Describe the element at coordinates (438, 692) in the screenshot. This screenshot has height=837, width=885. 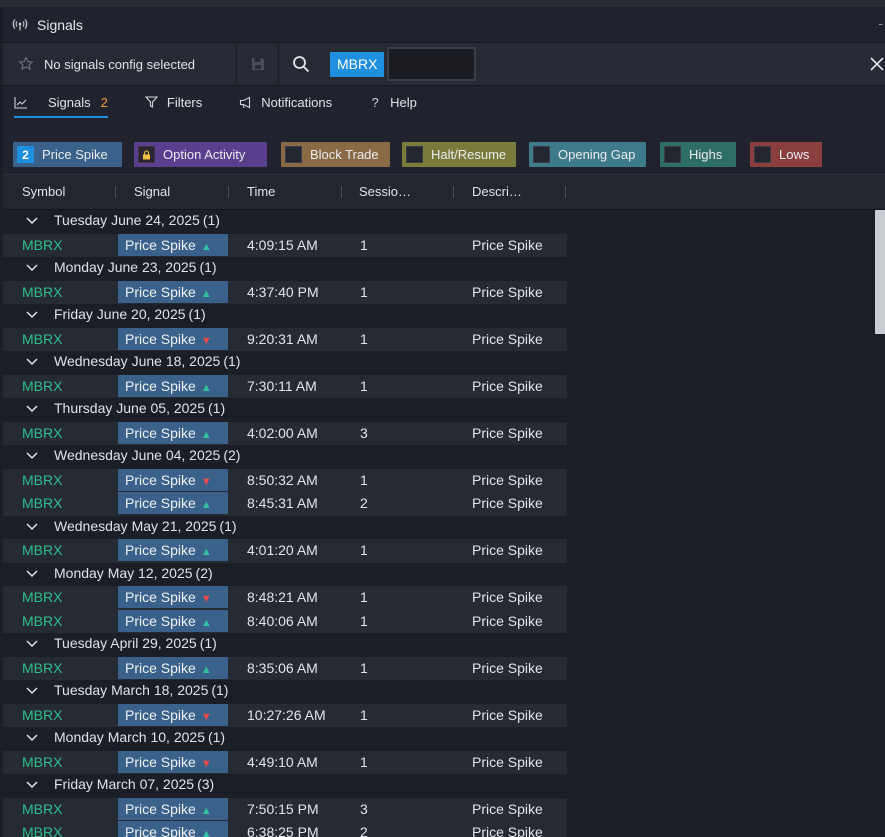
I see `group-row: Tuesday March 18, 2025 (1)` at that location.